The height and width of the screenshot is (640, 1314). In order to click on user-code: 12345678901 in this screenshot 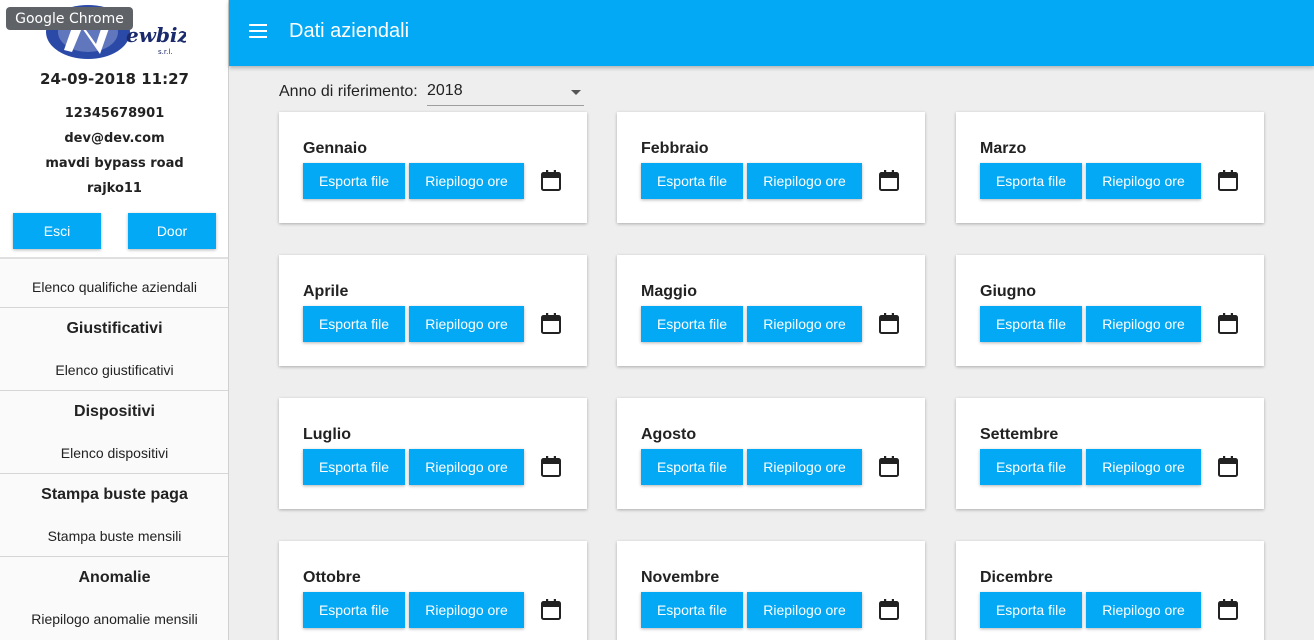, I will do `click(114, 113)`.